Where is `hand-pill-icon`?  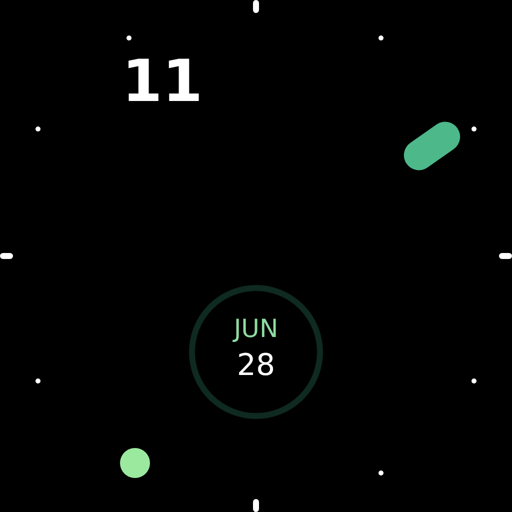
hand-pill-icon is located at coordinates (432, 146).